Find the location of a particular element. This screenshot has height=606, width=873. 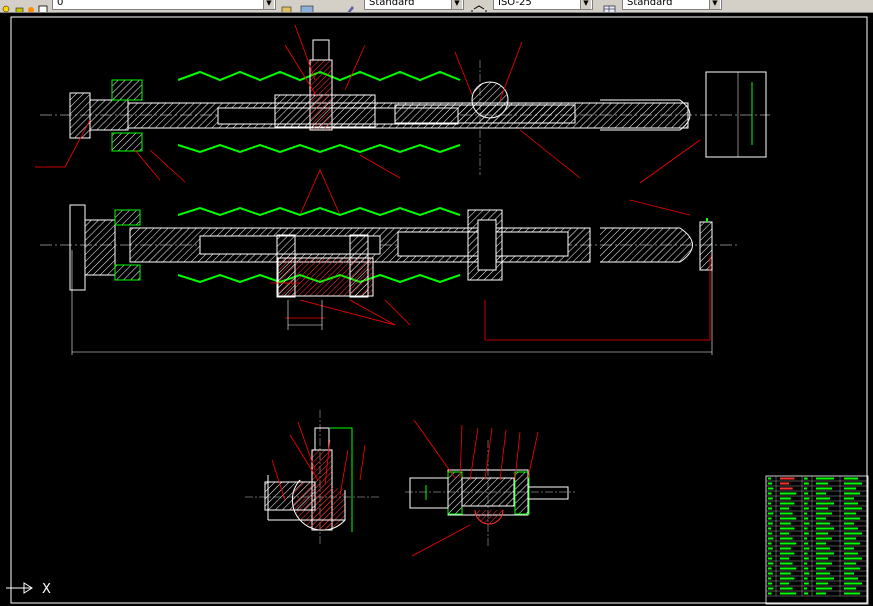

overall-dimension is located at coordinates (392, 302).